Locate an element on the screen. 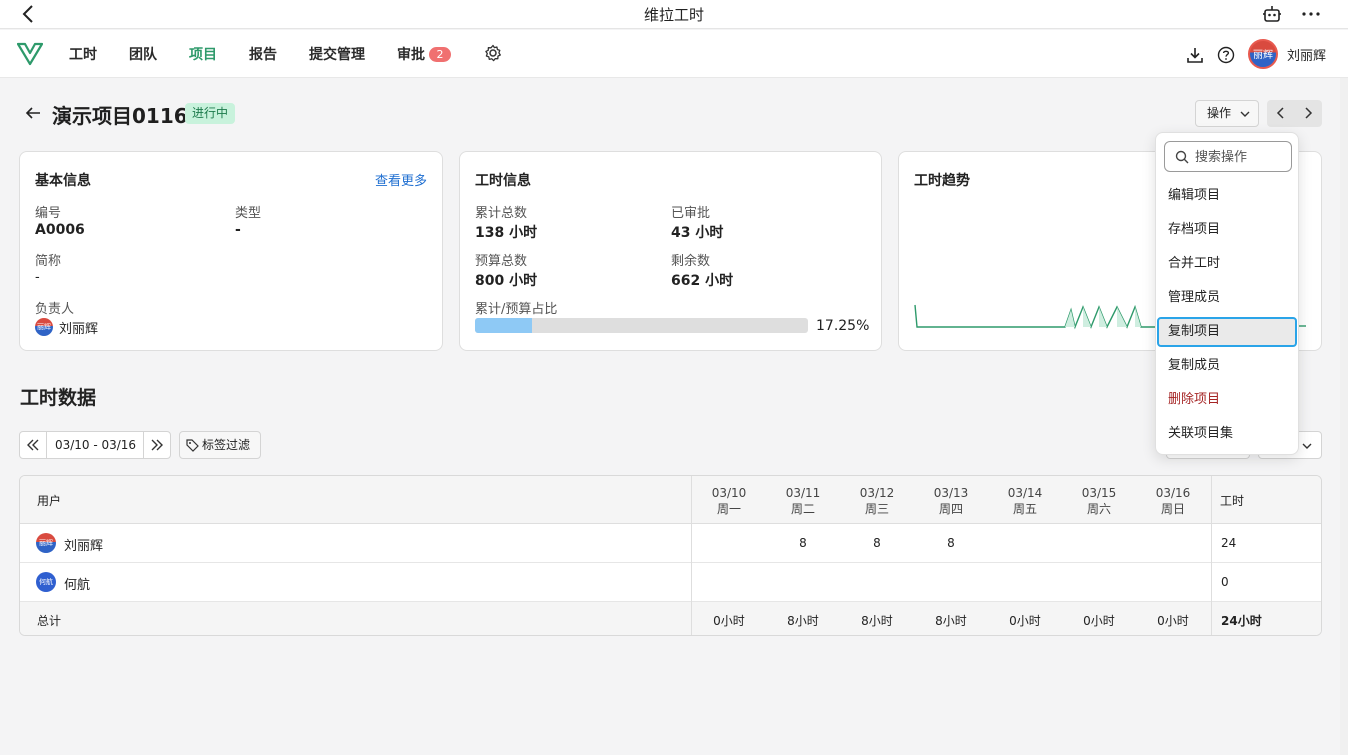 This screenshot has height=755, width=1348. next-week-button is located at coordinates (156, 445).